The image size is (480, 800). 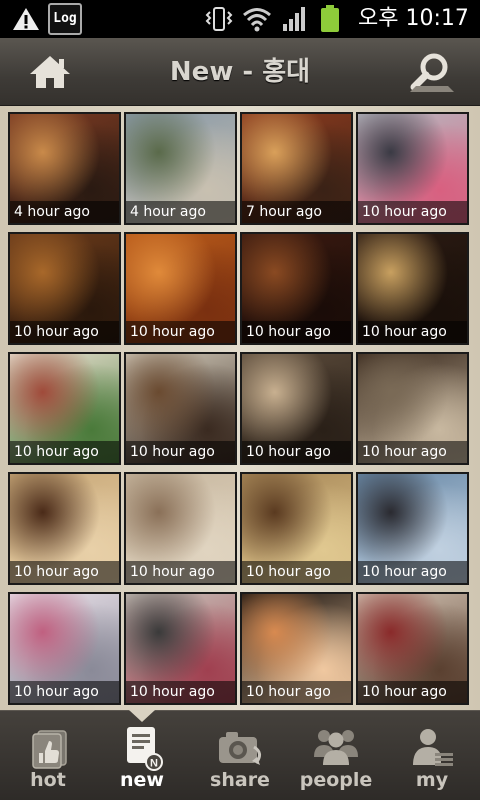 I want to click on clock-text: 오후 10:17, so click(x=413, y=18).